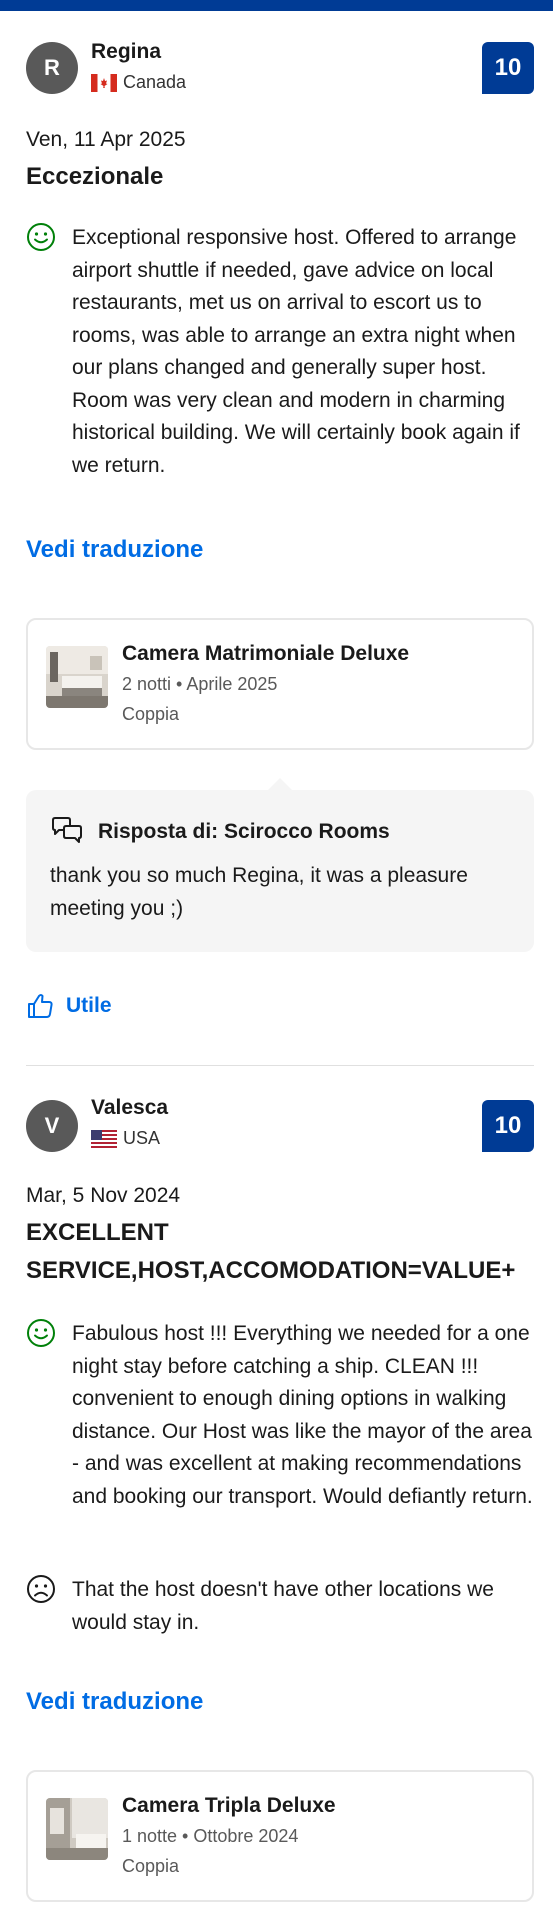 This screenshot has height=1920, width=553. What do you see at coordinates (67, 830) in the screenshot?
I see `speech-bubbles-icon` at bounding box center [67, 830].